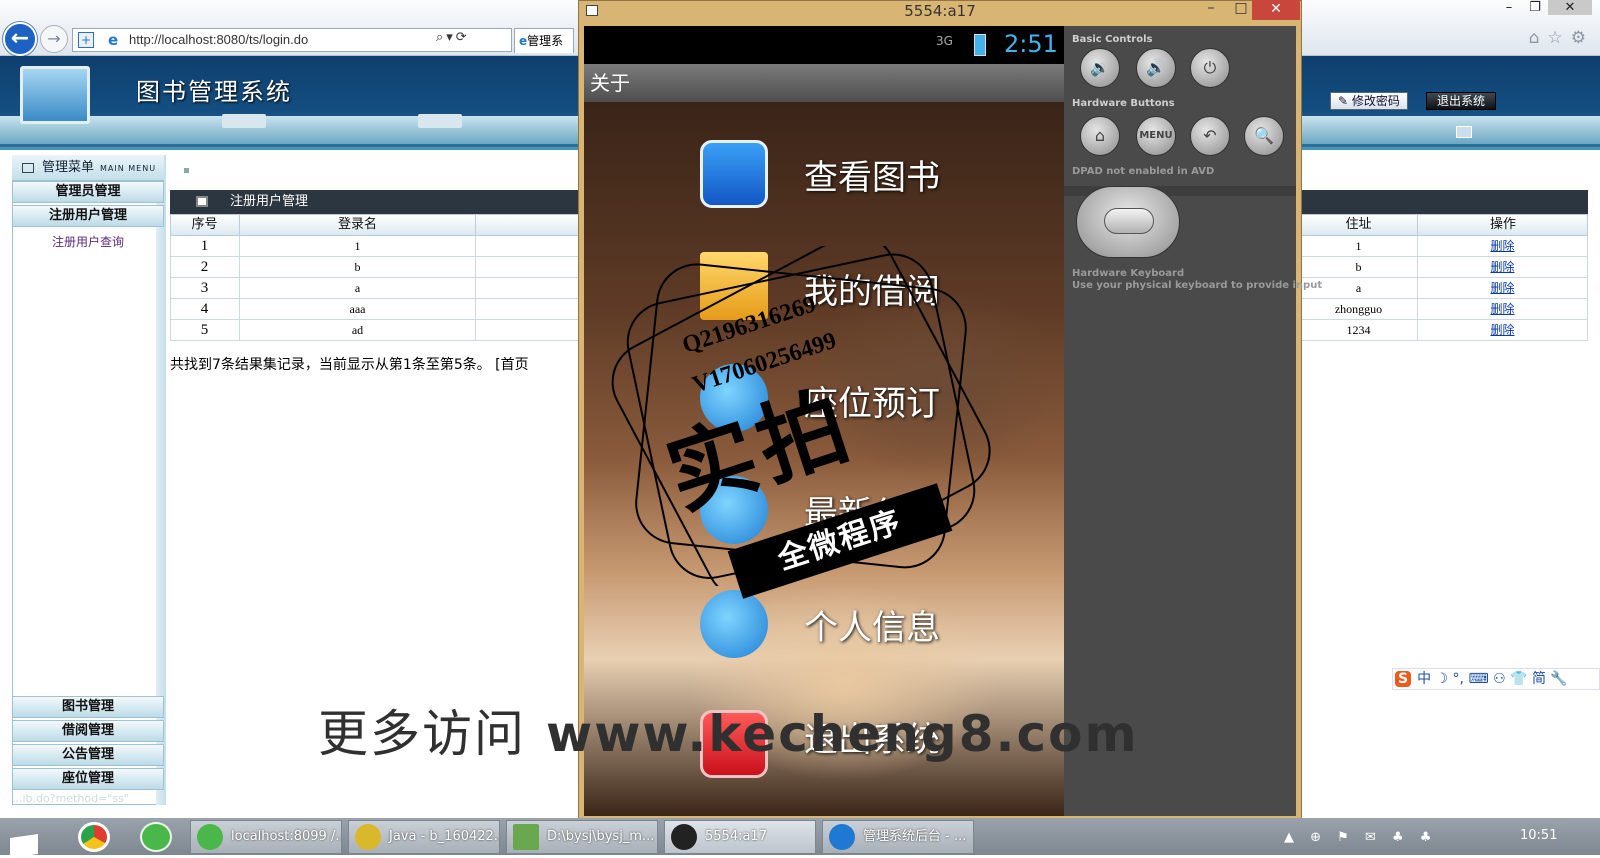 The height and width of the screenshot is (858, 1600). Describe the element at coordinates (88, 241) in the screenshot. I see `menu-link-user-query: 注册用户查询` at that location.